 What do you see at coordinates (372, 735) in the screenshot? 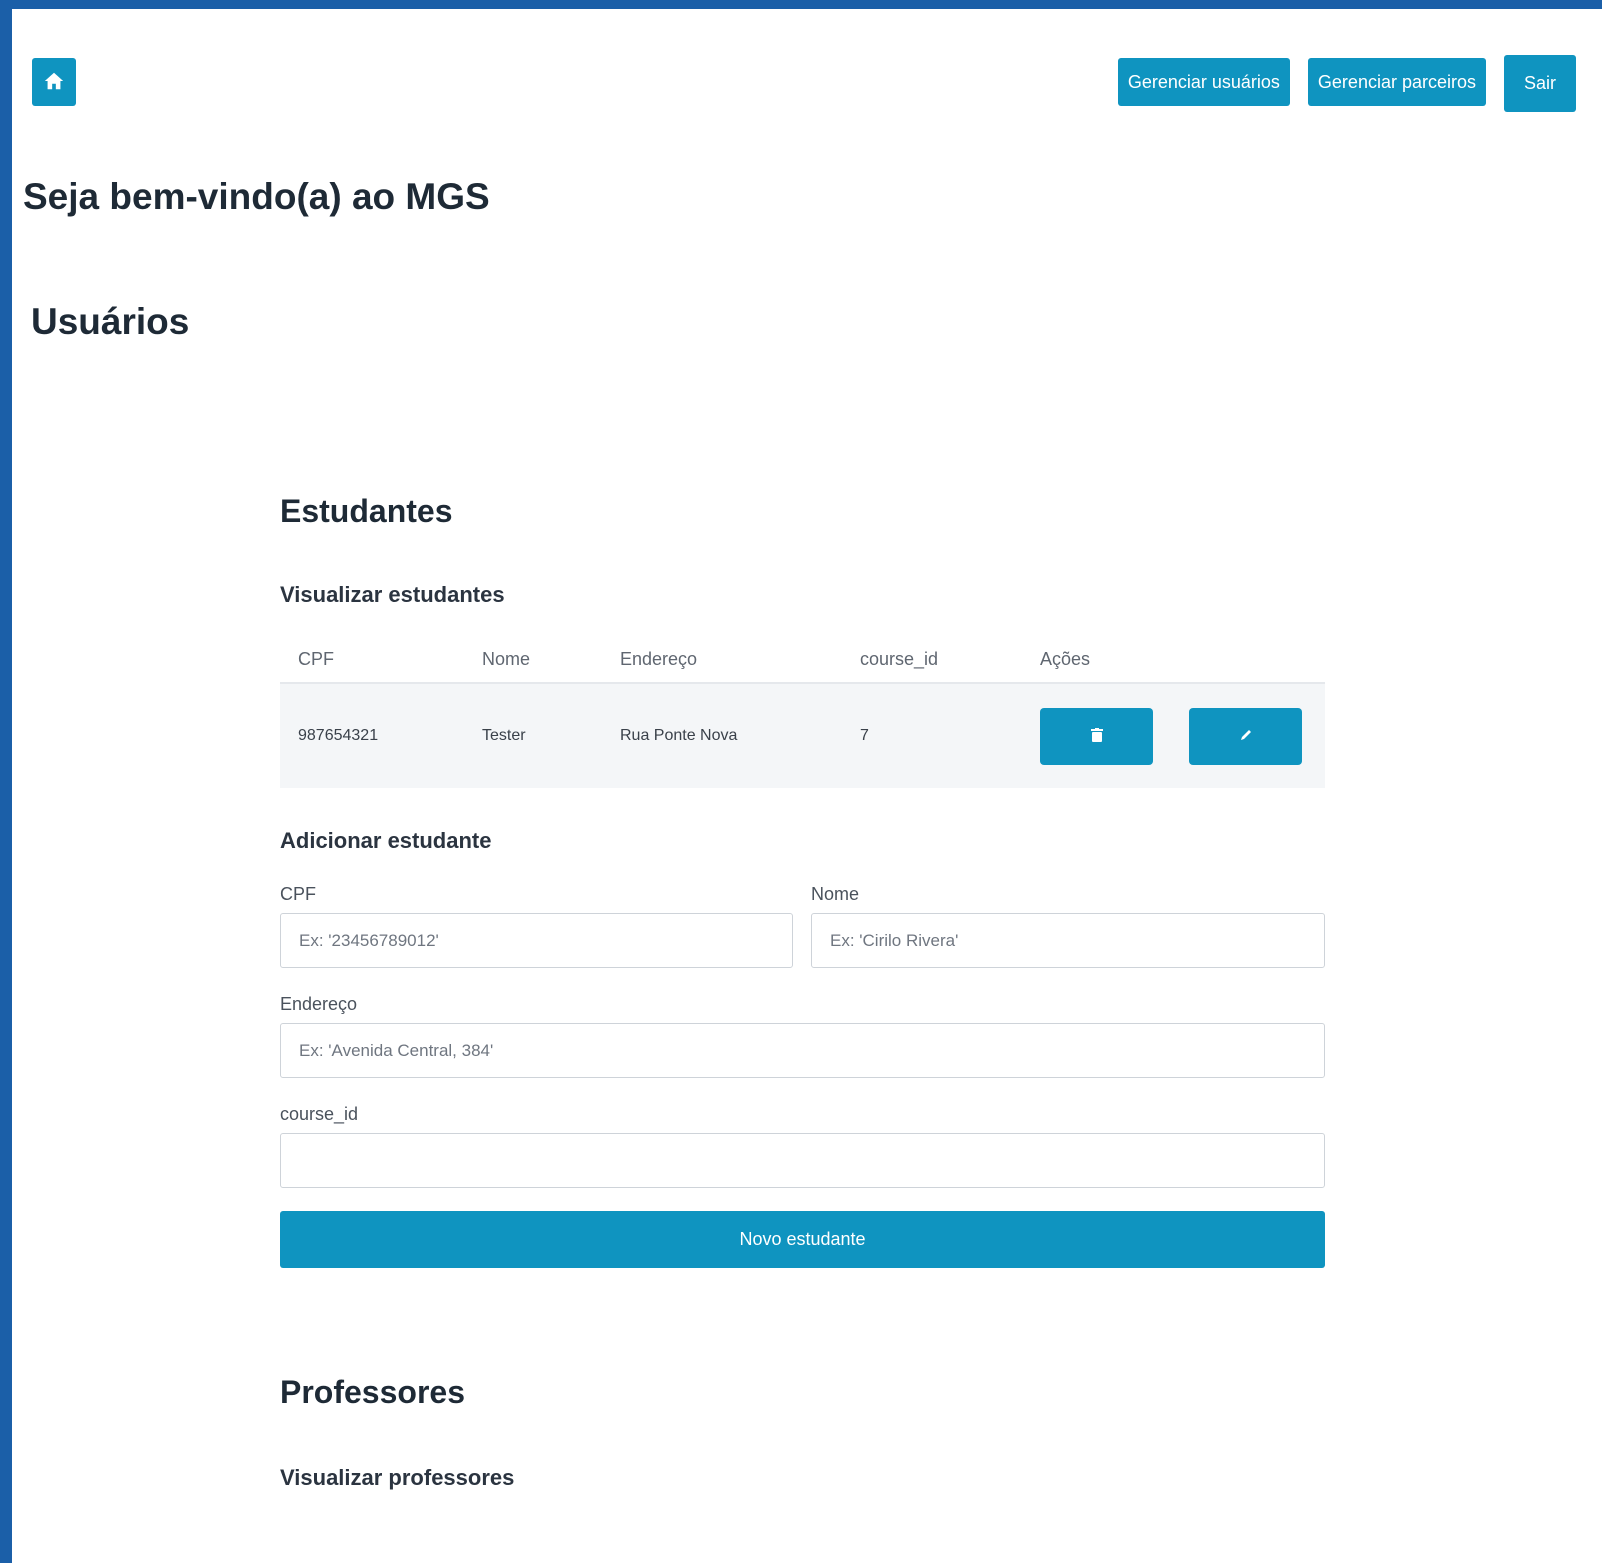
I see `cell-cpf: 987654321` at bounding box center [372, 735].